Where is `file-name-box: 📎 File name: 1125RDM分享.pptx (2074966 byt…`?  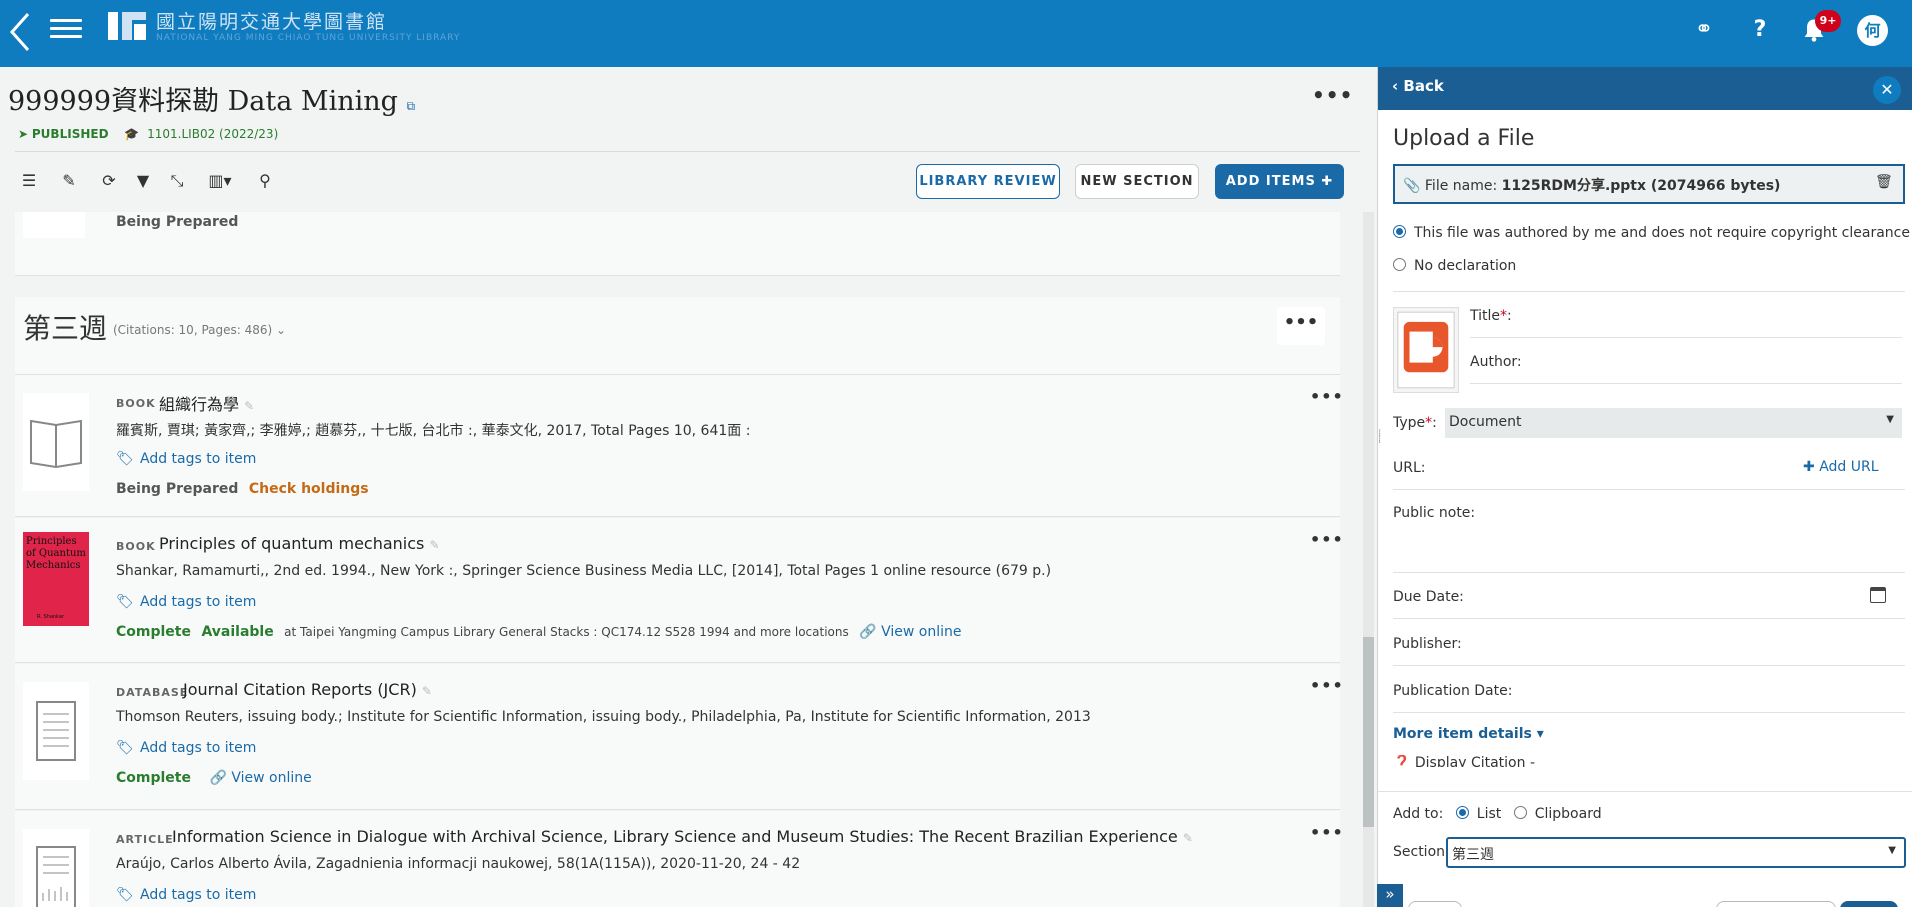 file-name-box: 📎 File name: 1125RDM分享.pptx (2074966 byt… is located at coordinates (1649, 184).